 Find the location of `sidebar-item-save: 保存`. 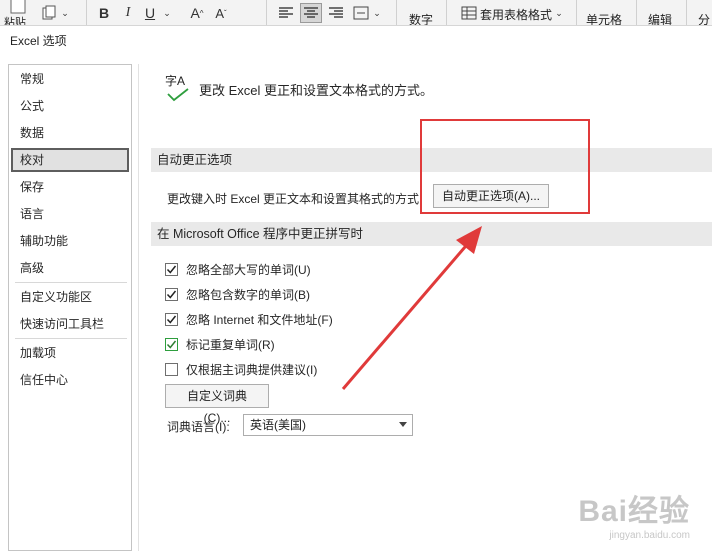

sidebar-item-save: 保存 is located at coordinates (70, 187).